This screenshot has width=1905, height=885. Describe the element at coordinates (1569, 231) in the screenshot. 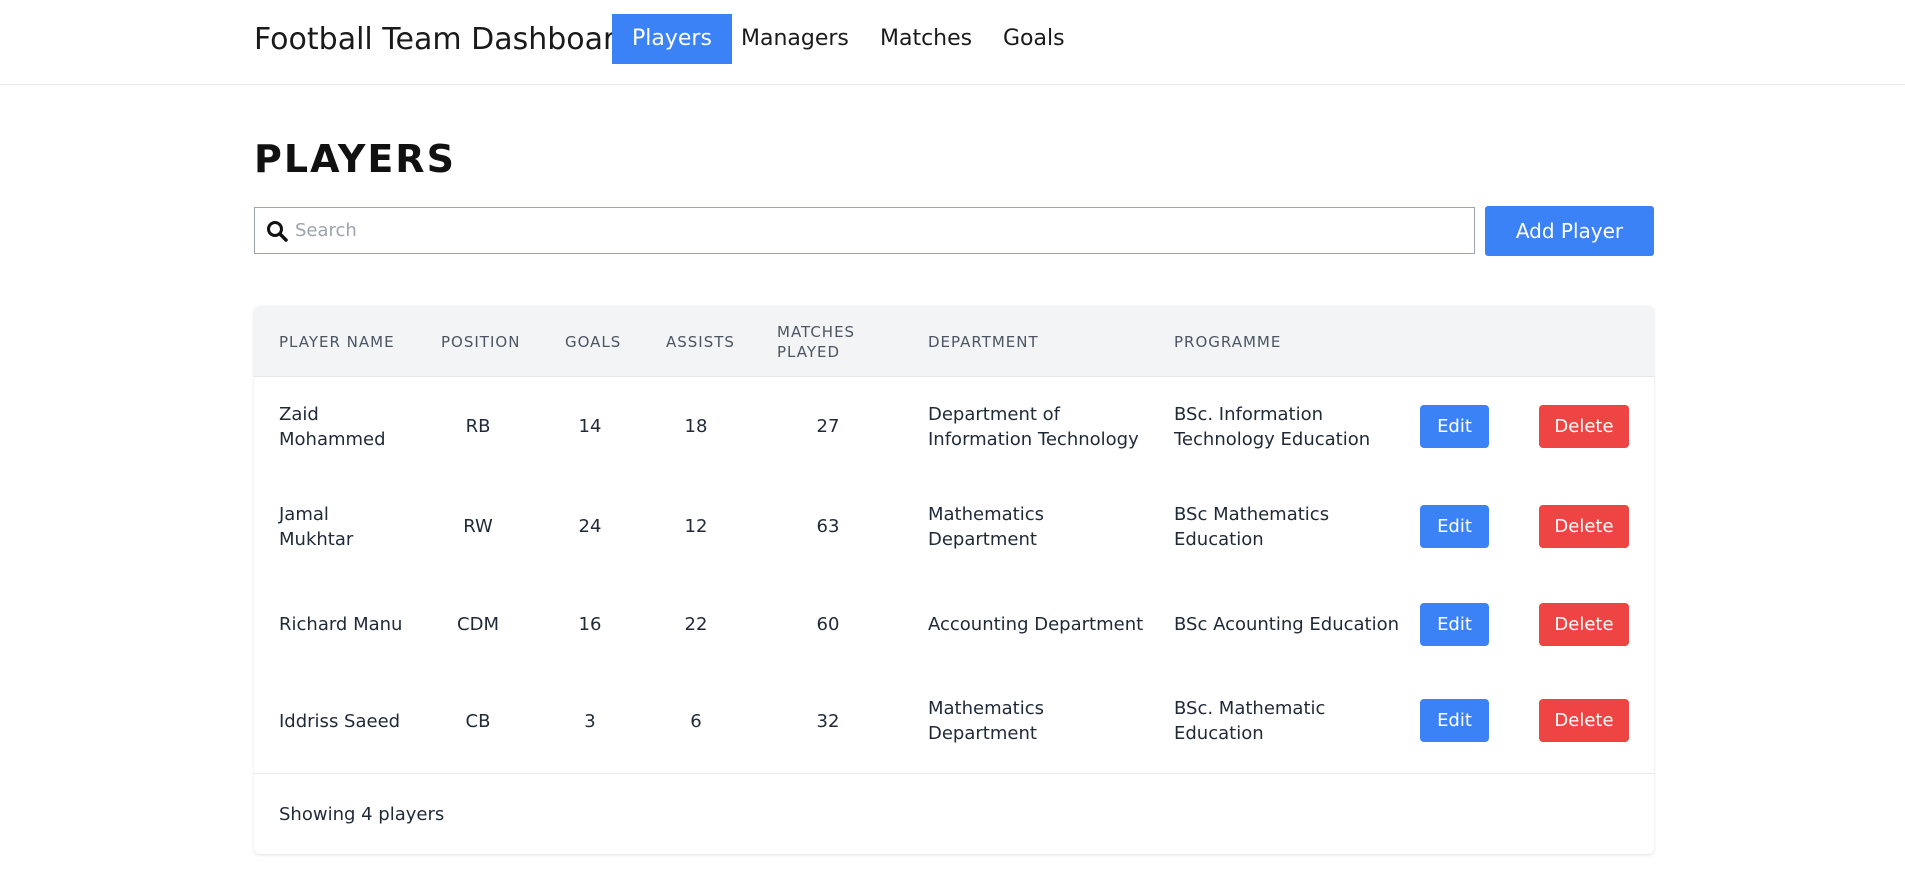

I see `add-player-button: Add Player` at that location.